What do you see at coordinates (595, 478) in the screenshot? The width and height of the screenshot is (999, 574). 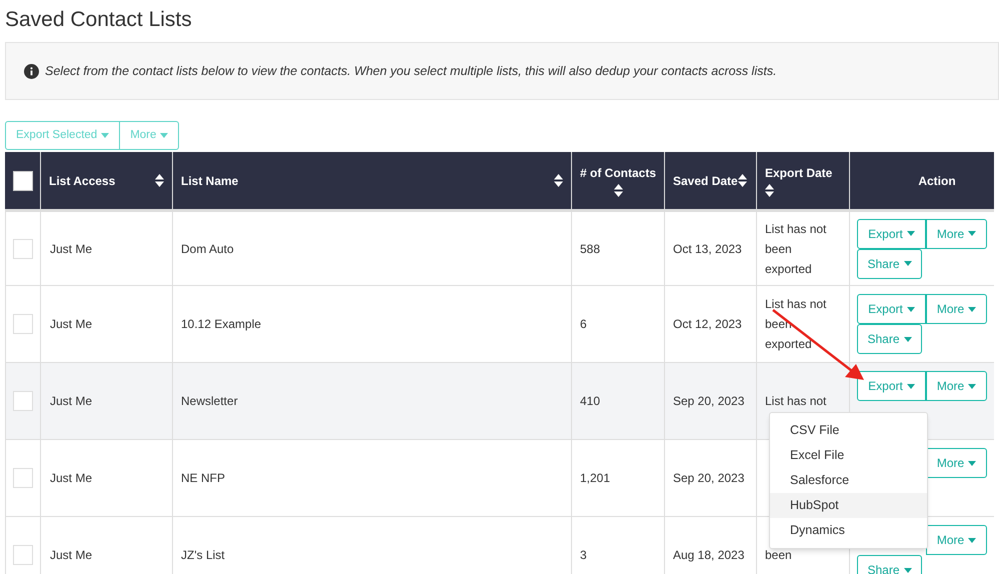 I see `table-cell-text: 1,201` at bounding box center [595, 478].